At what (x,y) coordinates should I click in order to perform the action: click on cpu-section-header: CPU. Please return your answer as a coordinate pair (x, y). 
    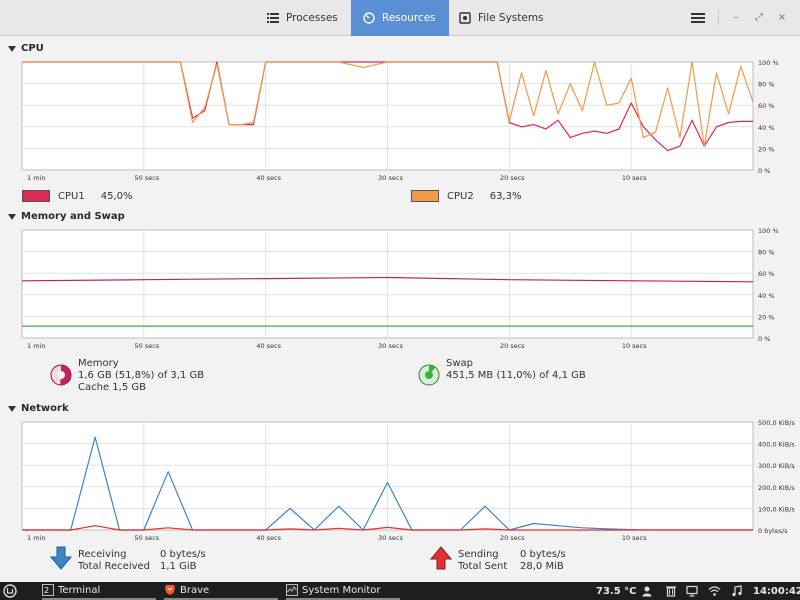
    Looking at the image, I should click on (26, 48).